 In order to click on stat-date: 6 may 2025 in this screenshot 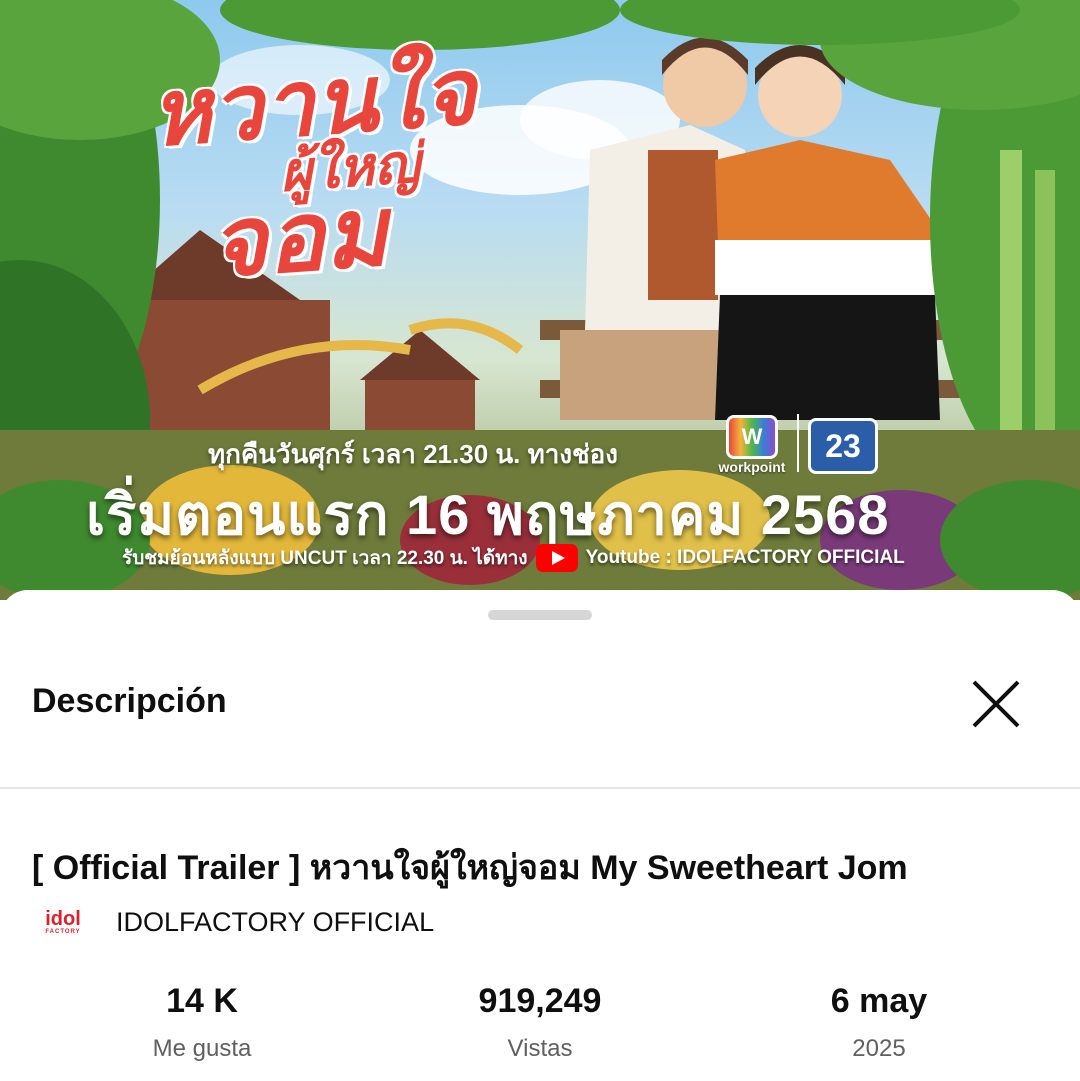, I will do `click(879, 1022)`.